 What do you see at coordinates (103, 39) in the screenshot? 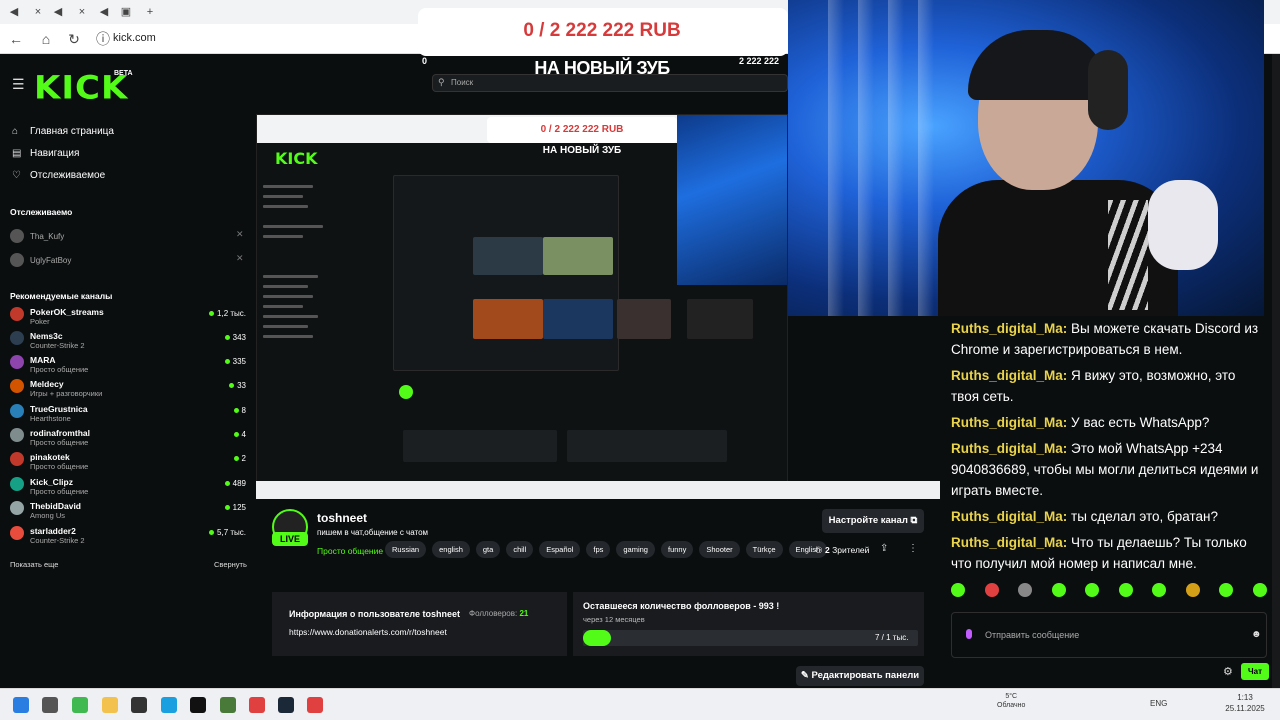
I see `site-info-icon: ⓘ` at bounding box center [103, 39].